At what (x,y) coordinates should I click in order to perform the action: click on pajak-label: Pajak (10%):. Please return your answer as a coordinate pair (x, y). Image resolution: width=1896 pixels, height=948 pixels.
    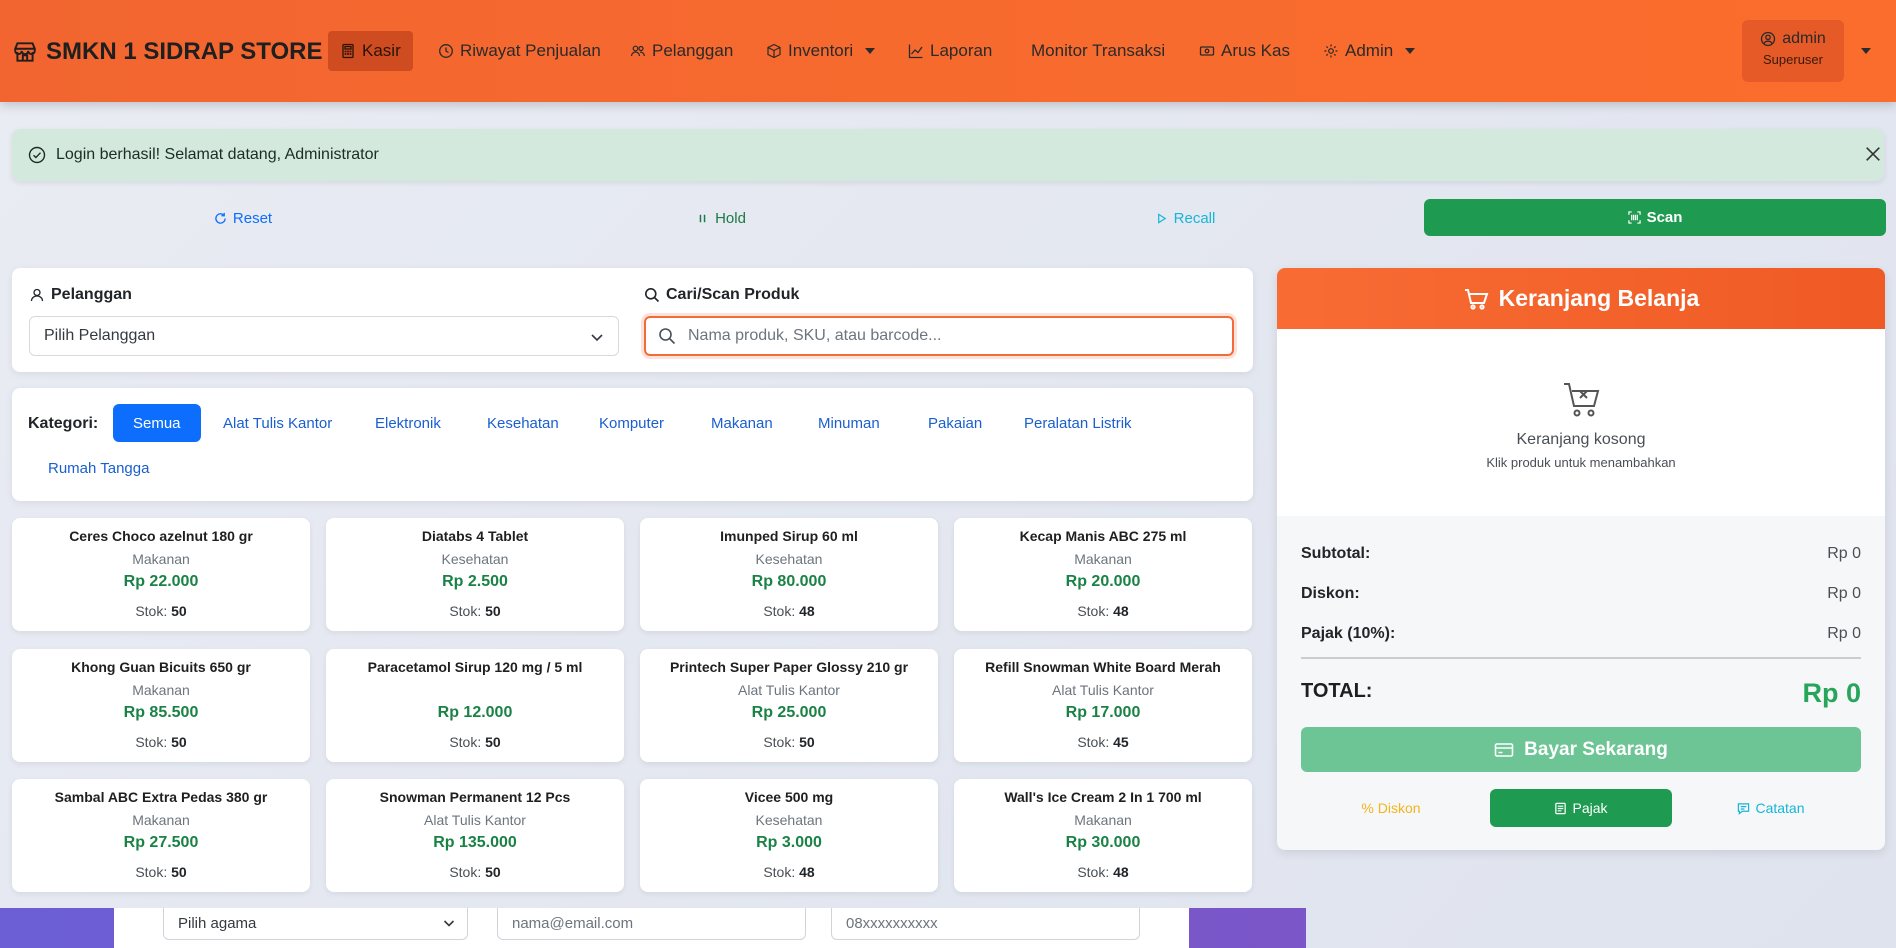
    Looking at the image, I should click on (1348, 633).